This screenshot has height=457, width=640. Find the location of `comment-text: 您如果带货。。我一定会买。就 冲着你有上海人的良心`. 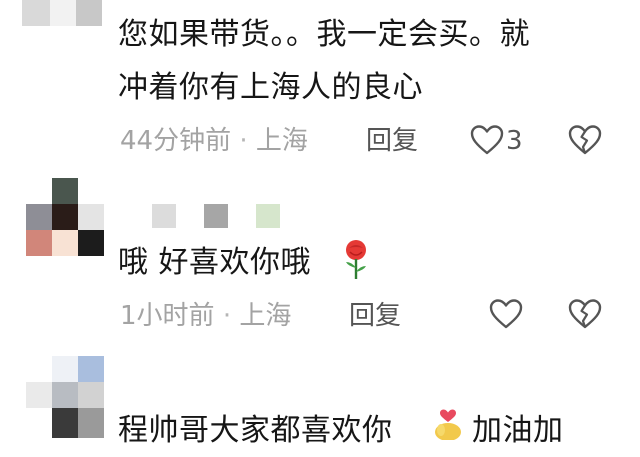

comment-text: 您如果带货。。我一定会买。就 冲着你有上海人的良心 is located at coordinates (324, 61).